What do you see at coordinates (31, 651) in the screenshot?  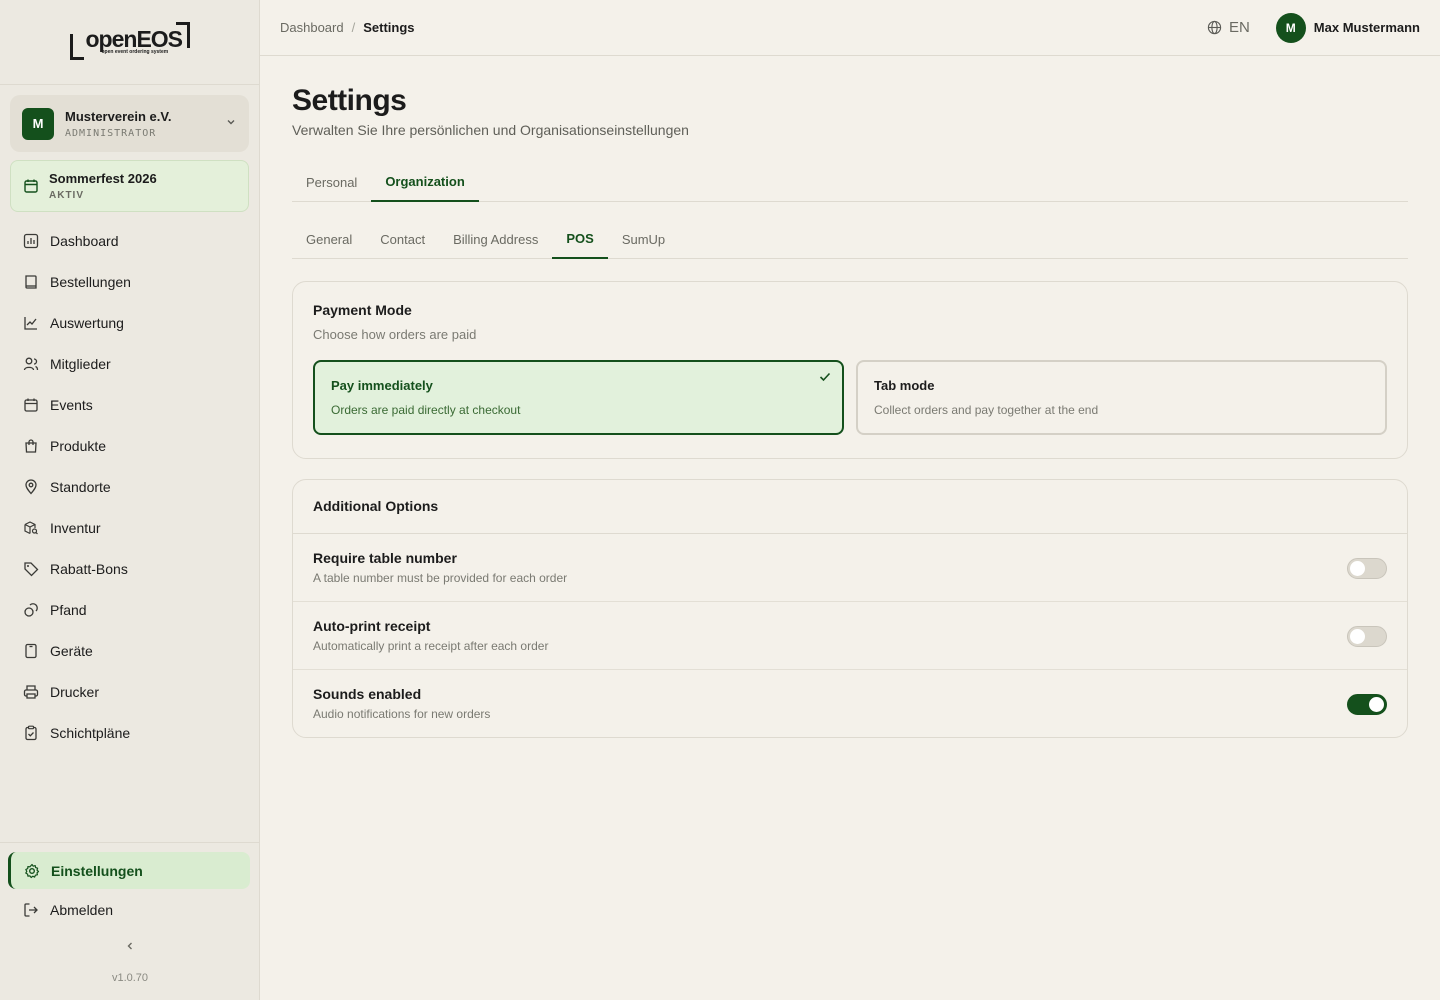 I see `device-icon` at bounding box center [31, 651].